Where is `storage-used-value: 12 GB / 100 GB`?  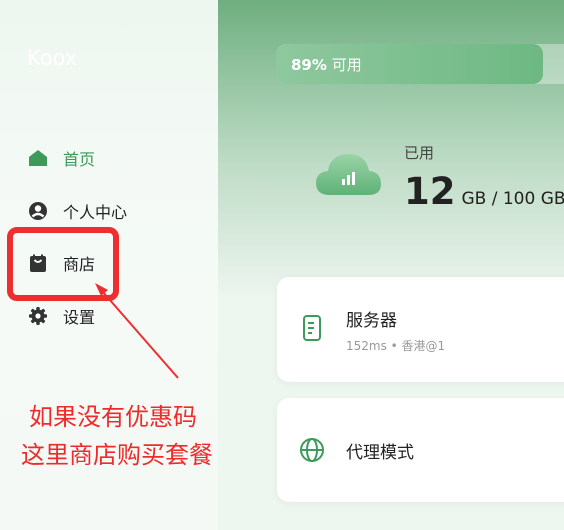 storage-used-value: 12 GB / 100 GB is located at coordinates (484, 191).